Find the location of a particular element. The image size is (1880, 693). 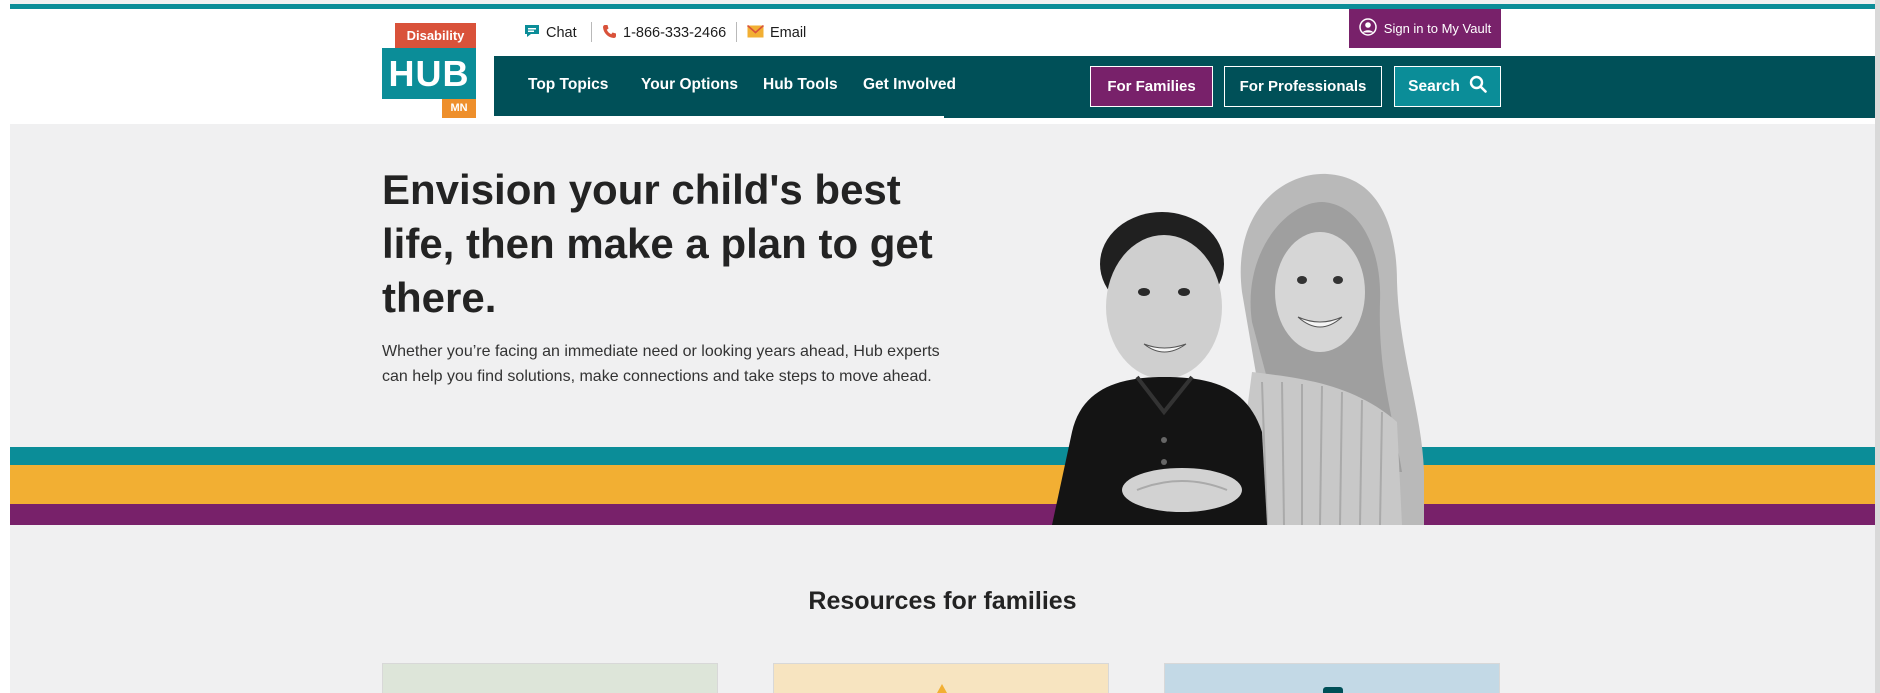

chat-bubble-icon is located at coordinates (532, 33).